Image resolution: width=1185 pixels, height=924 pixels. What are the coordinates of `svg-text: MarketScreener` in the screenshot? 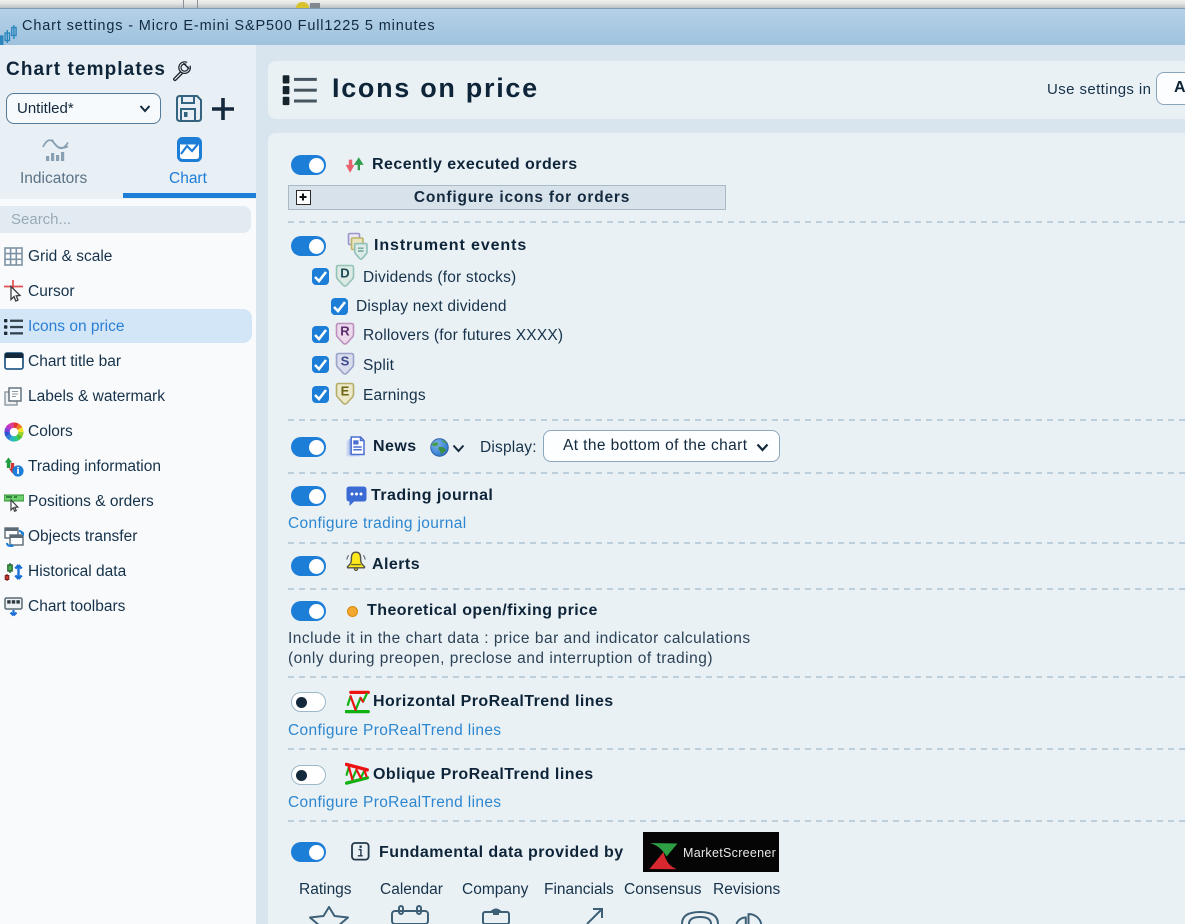 It's located at (729, 853).